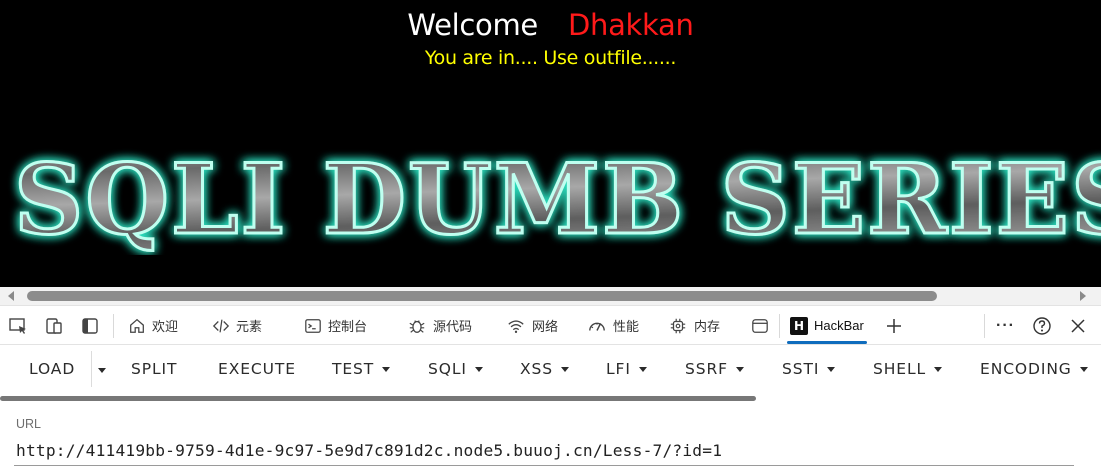 Image resolution: width=1101 pixels, height=471 pixels. I want to click on scroll-right-arrow-icon, so click(1083, 296).